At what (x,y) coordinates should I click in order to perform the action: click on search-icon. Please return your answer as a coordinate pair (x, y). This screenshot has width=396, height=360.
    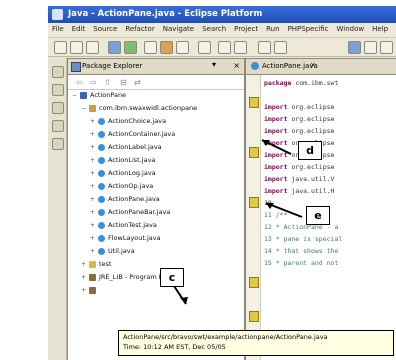
    Looking at the image, I should click on (204, 47).